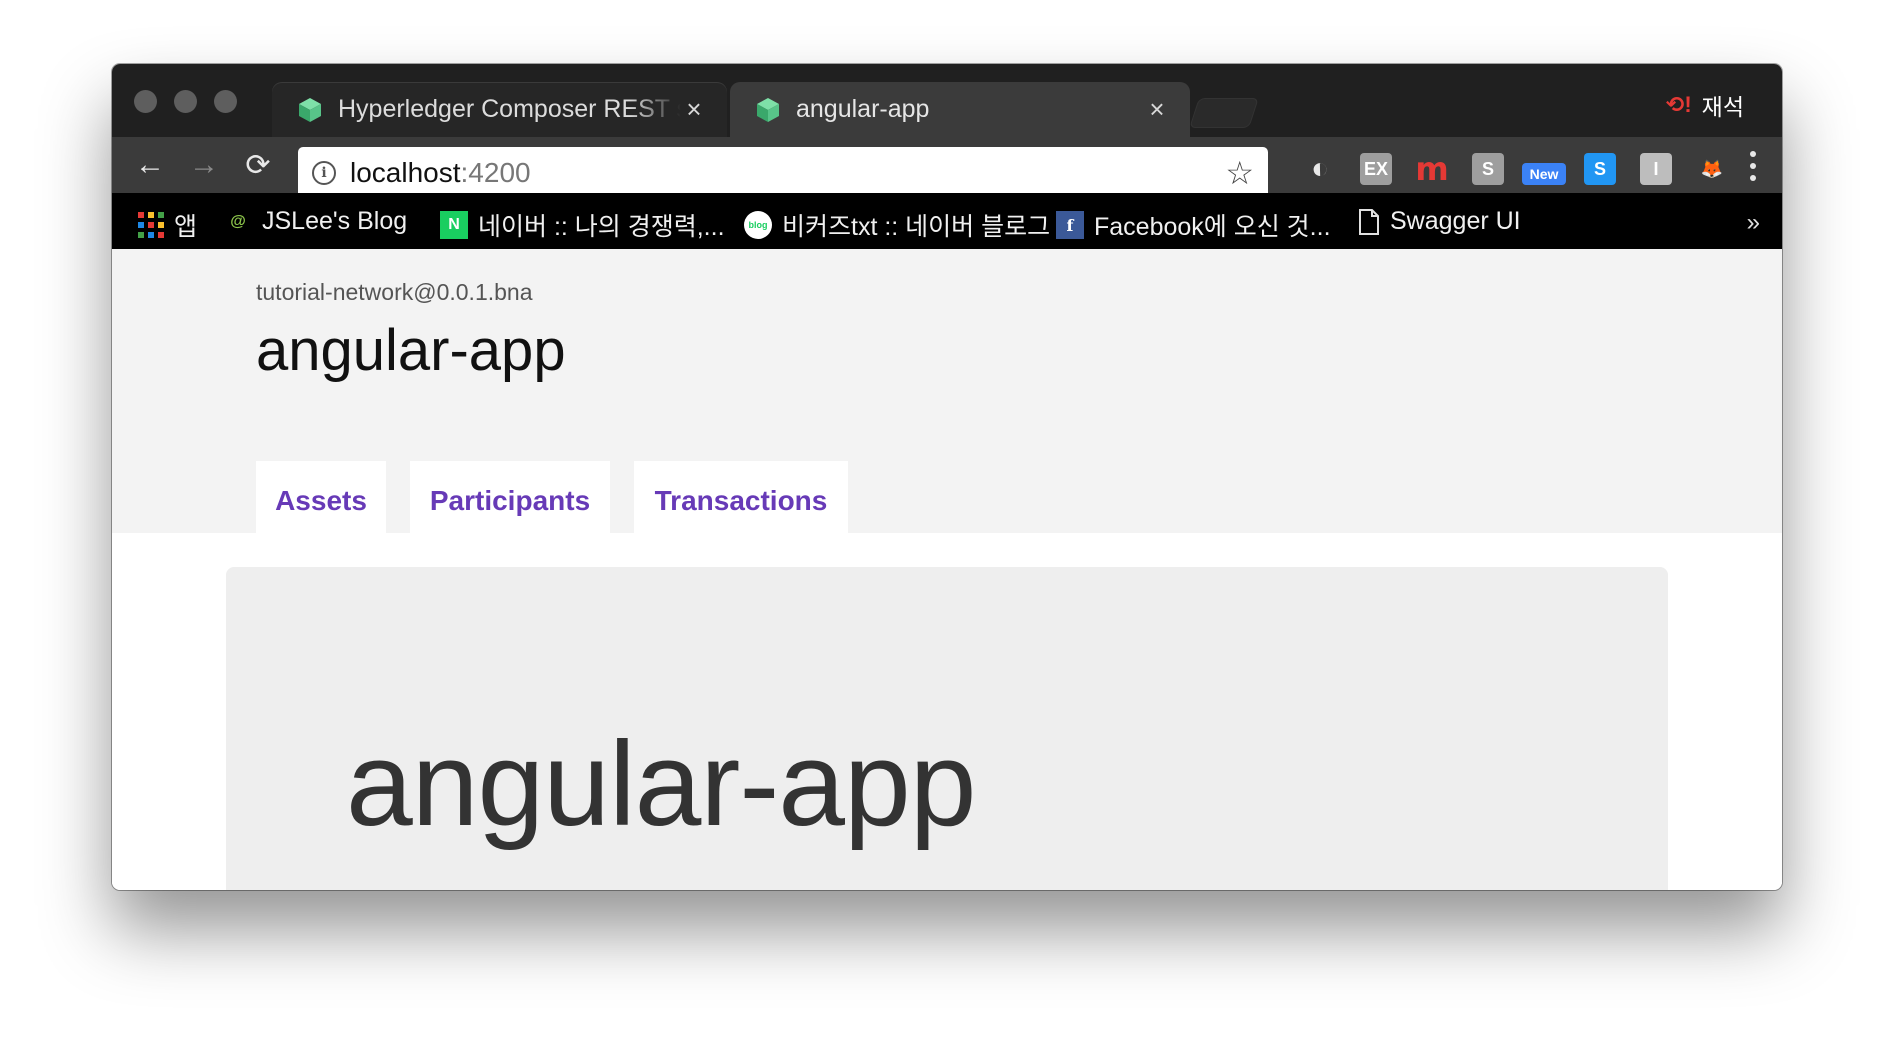  I want to click on i-grey-icon: I, so click(1656, 168).